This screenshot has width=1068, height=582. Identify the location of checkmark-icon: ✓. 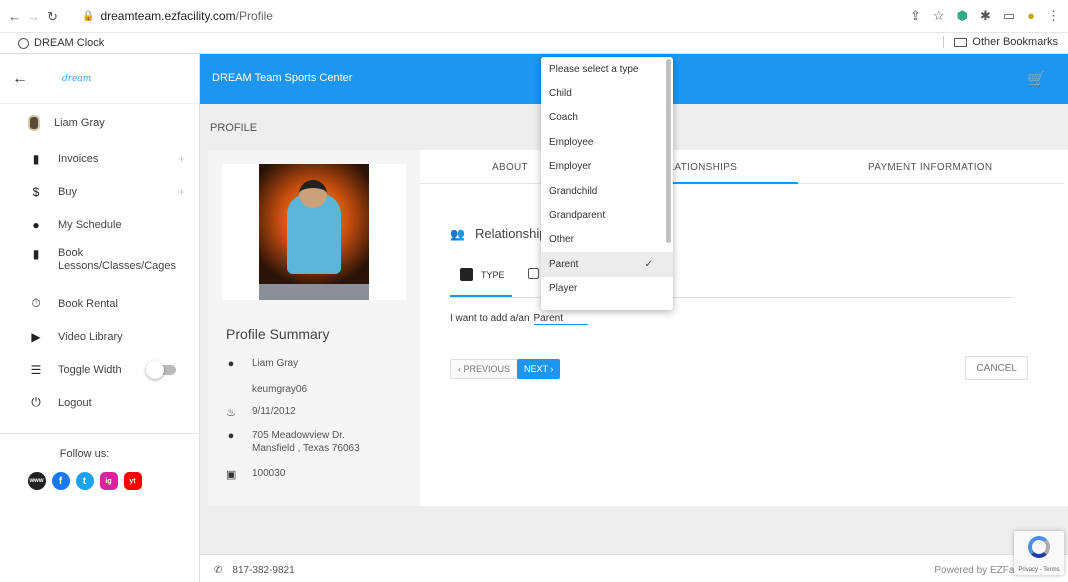
(648, 264).